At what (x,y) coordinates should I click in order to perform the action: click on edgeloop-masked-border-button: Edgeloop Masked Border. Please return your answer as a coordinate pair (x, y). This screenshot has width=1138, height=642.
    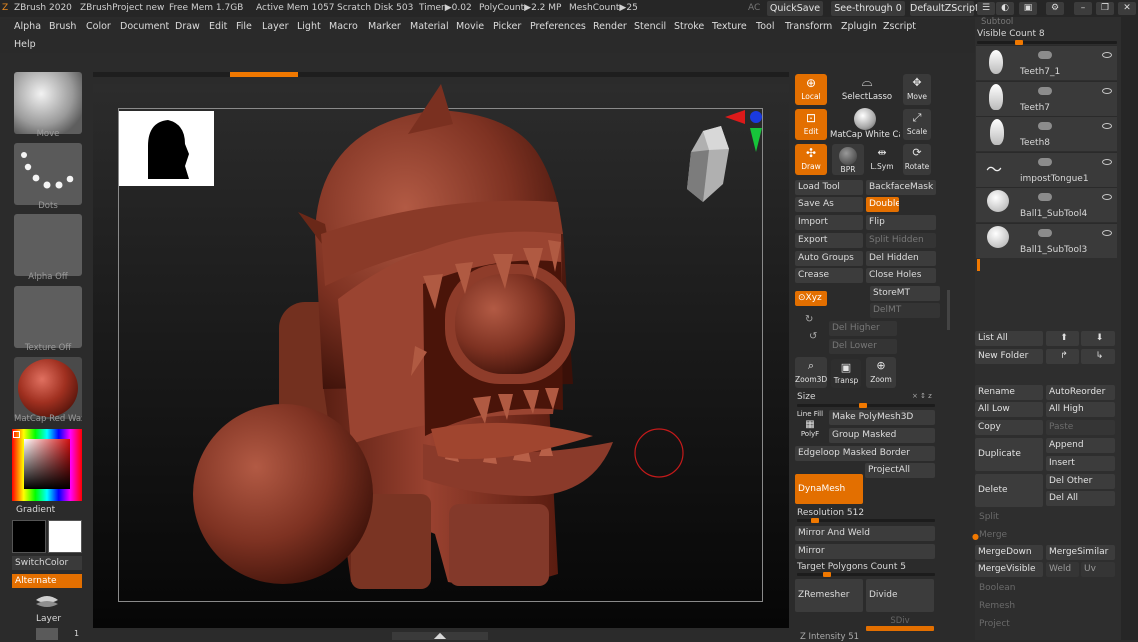
    Looking at the image, I should click on (865, 453).